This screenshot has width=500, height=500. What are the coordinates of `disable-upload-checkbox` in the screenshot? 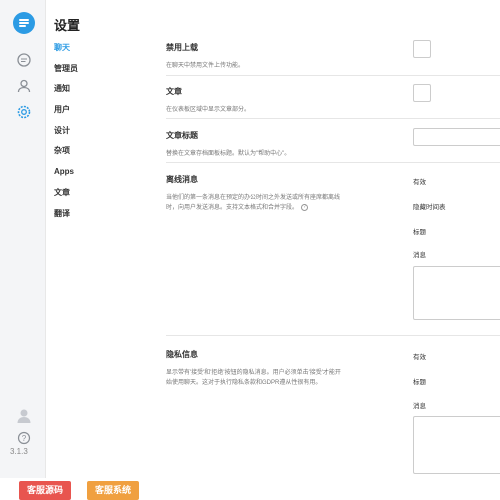 It's located at (422, 49).